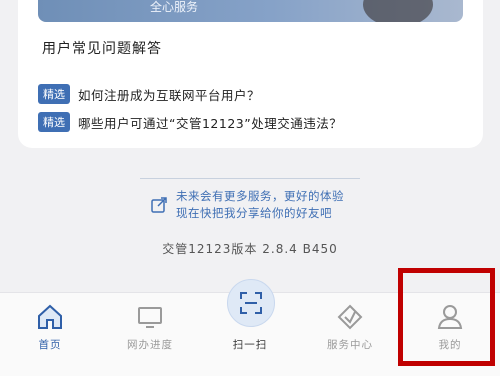 The image size is (500, 376). I want to click on scan-button, so click(251, 303).